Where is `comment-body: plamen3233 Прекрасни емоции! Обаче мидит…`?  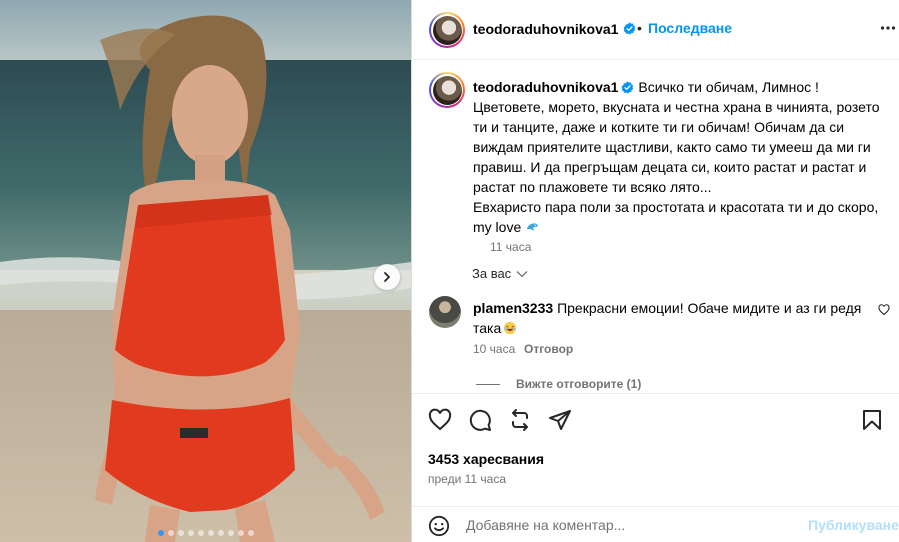
comment-body: plamen3233 Прекрасни емоции! Обаче мидит… is located at coordinates (668, 318).